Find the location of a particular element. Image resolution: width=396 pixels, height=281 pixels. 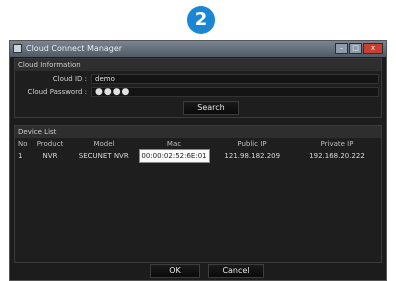

column-header-private-ip: Private IP is located at coordinates (337, 144).